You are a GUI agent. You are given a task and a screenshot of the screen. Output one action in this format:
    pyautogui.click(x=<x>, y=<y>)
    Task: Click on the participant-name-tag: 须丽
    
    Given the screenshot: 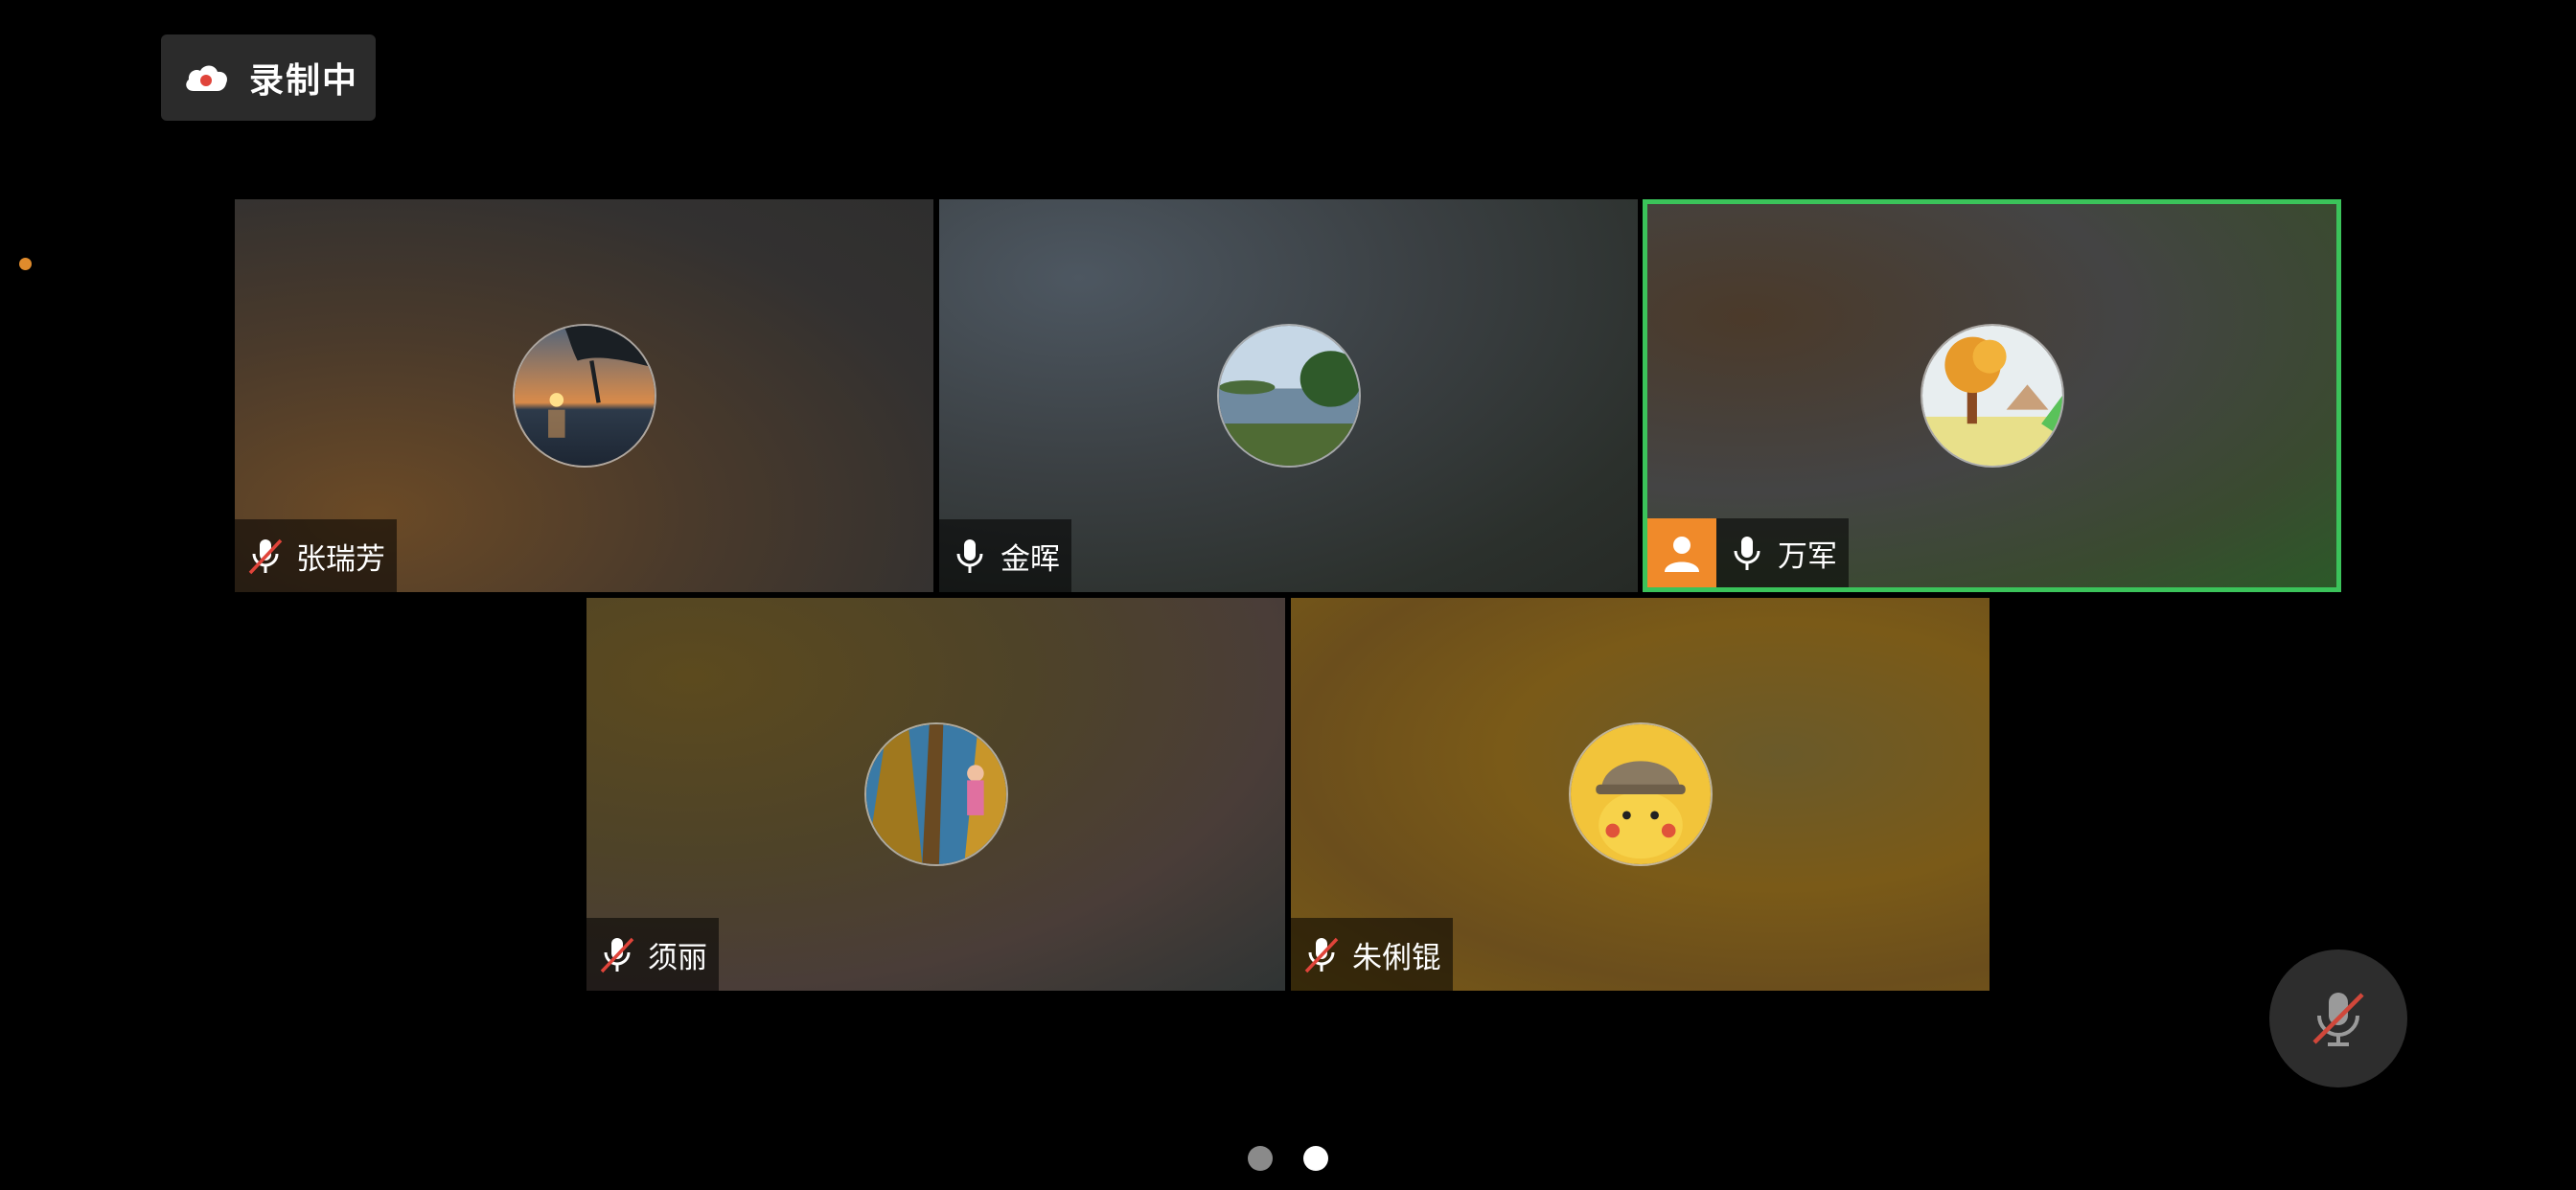 What is the action you would take?
    pyautogui.click(x=652, y=955)
    